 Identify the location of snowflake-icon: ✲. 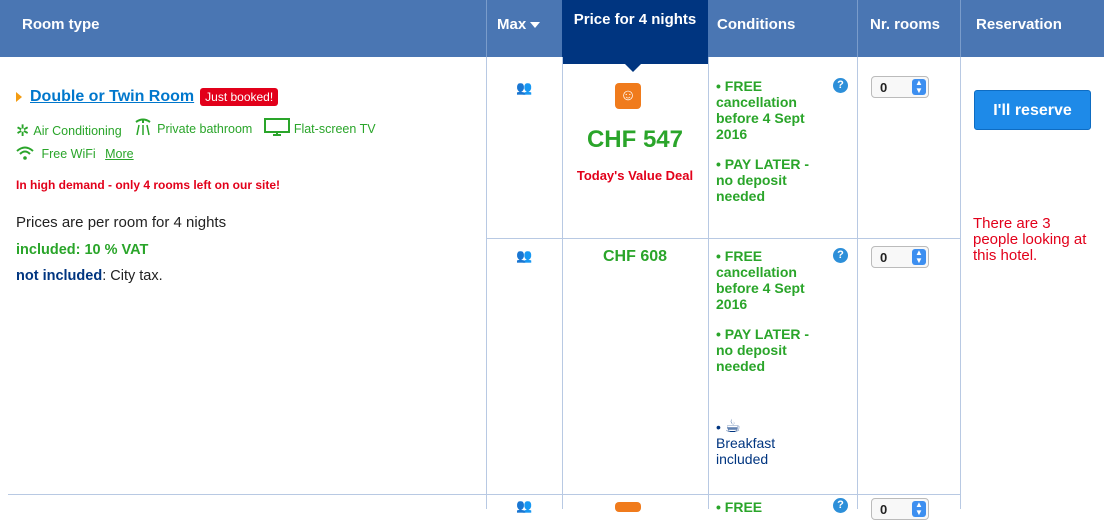
(23, 131).